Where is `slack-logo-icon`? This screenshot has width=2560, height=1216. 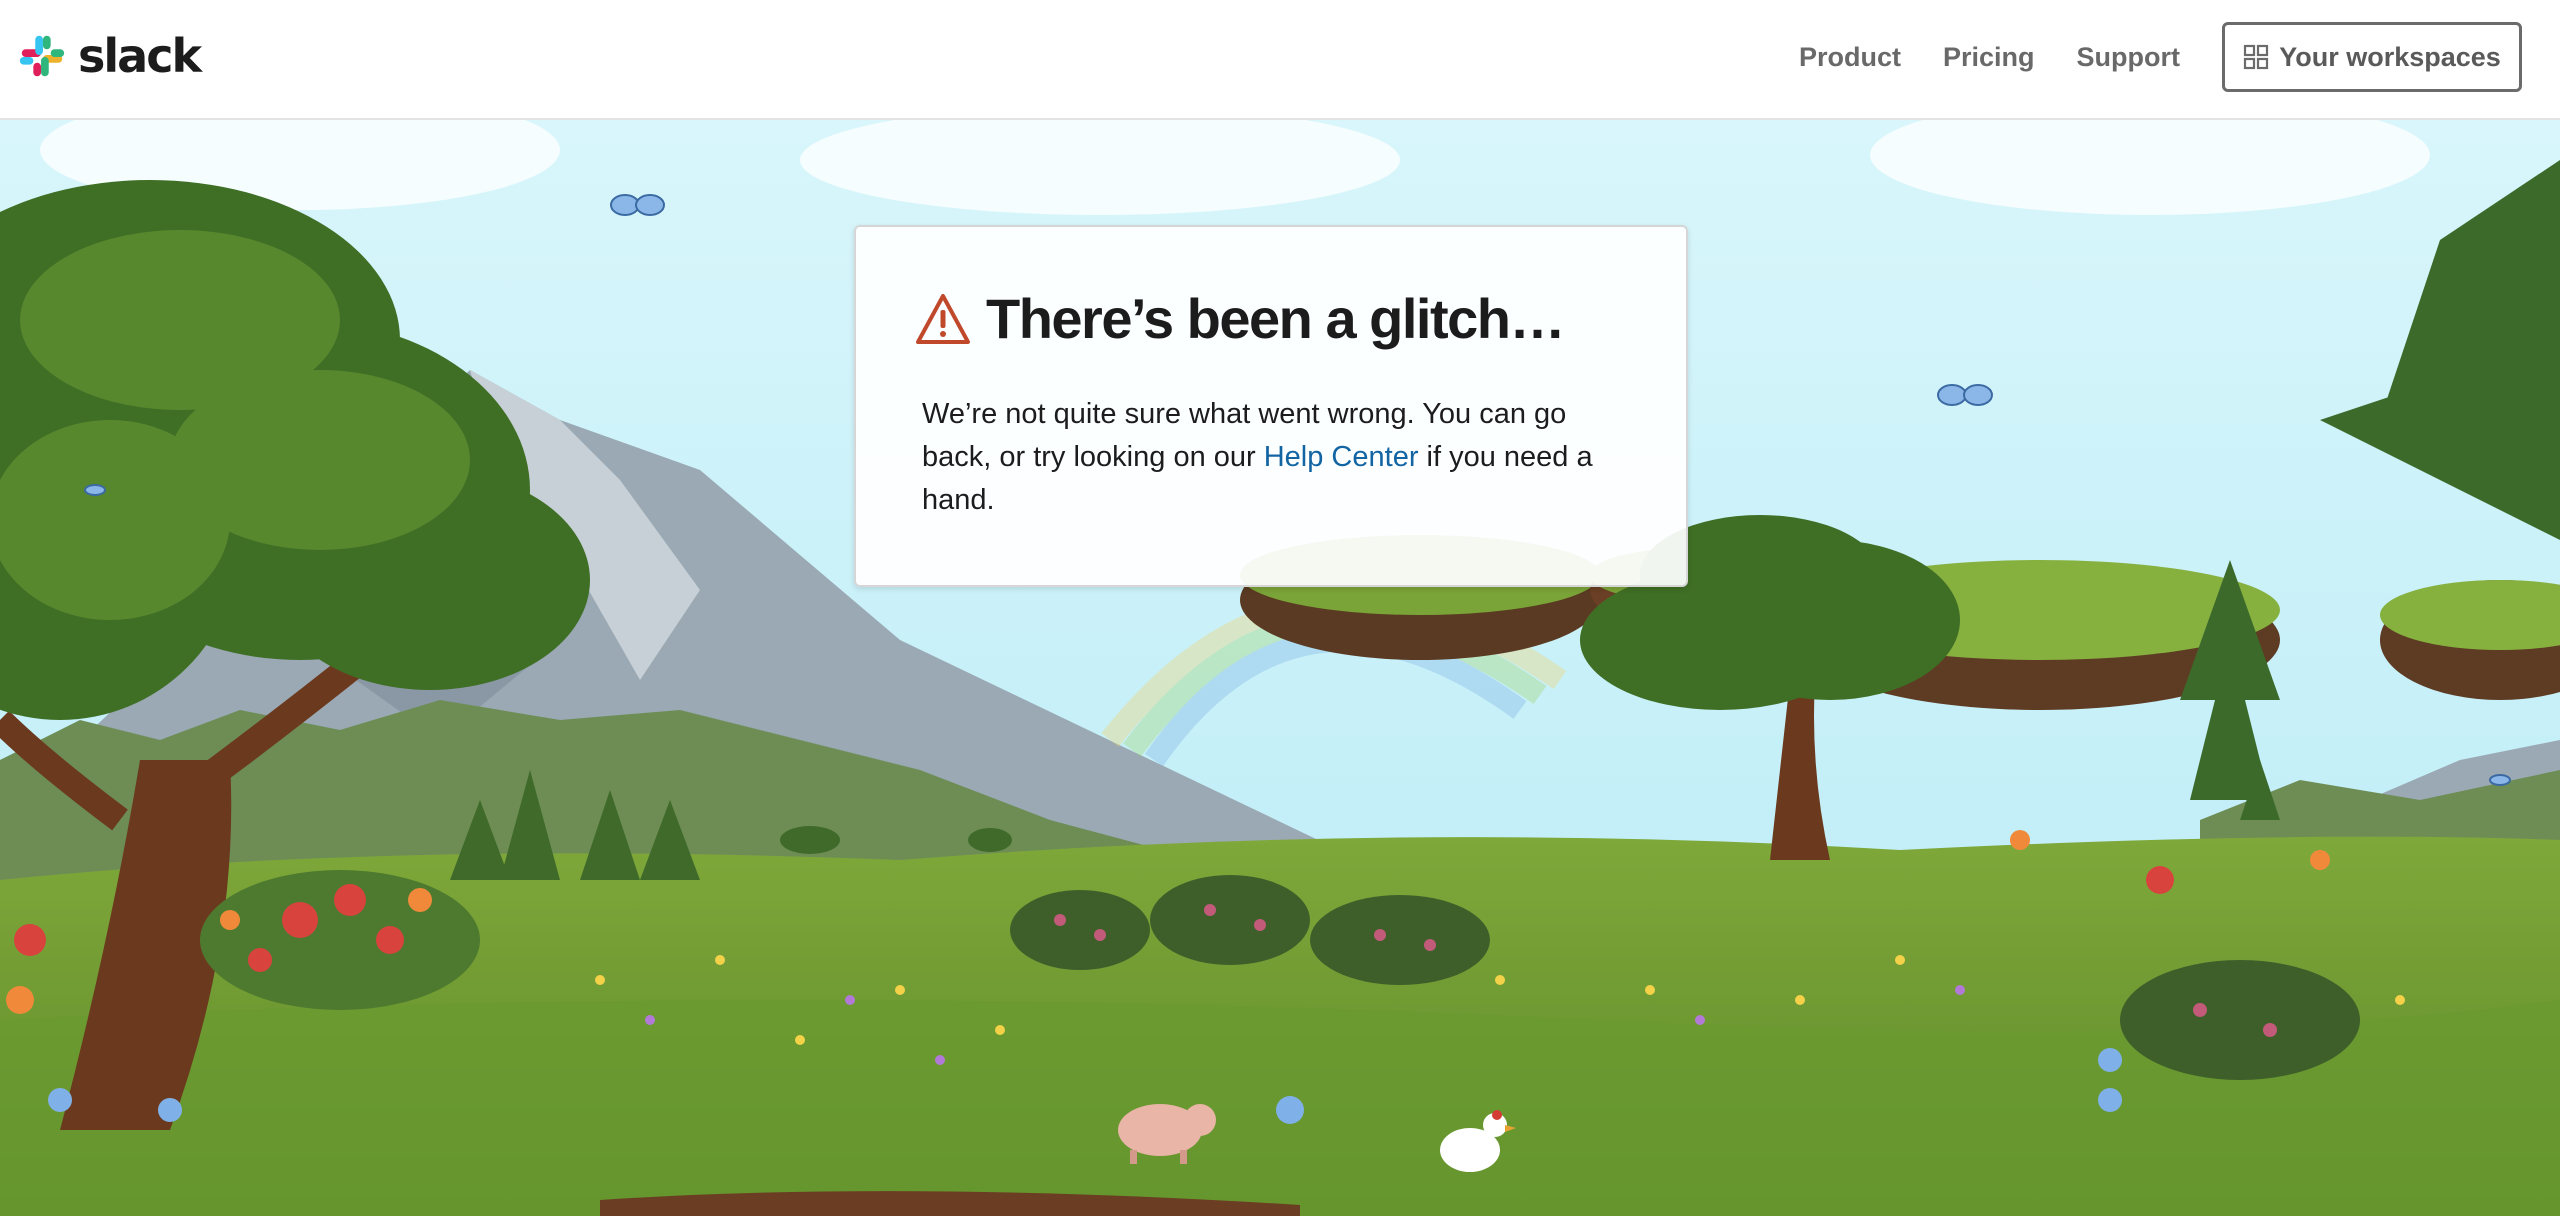 slack-logo-icon is located at coordinates (42, 56).